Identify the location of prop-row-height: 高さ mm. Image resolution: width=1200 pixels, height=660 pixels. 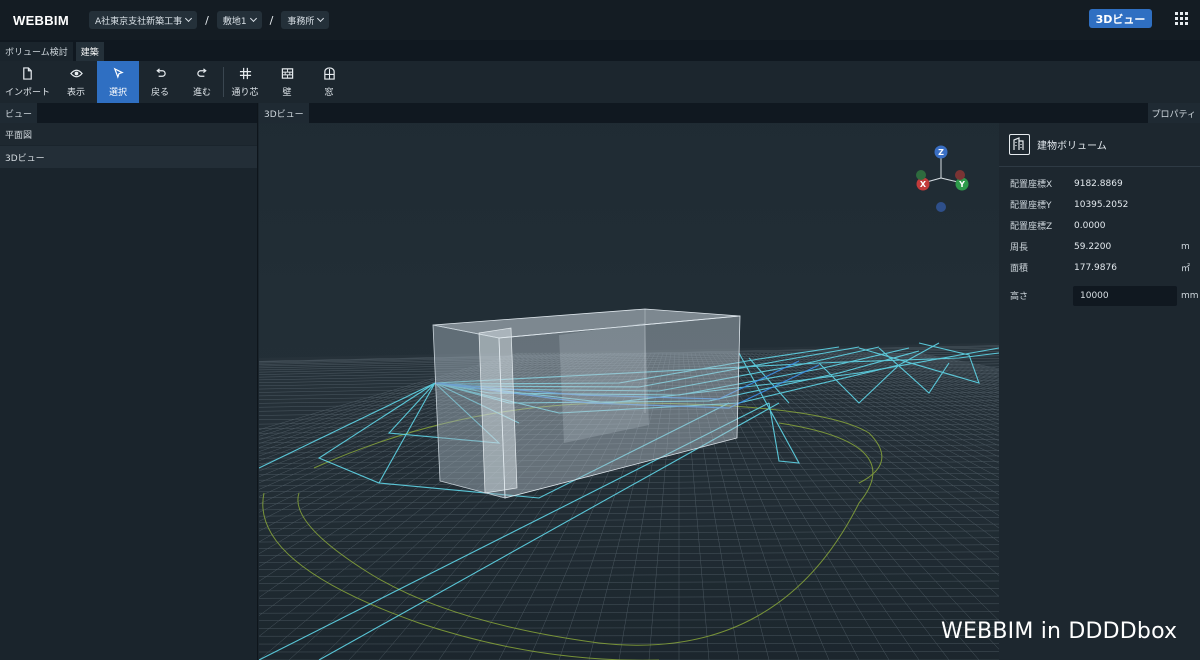
(1099, 295).